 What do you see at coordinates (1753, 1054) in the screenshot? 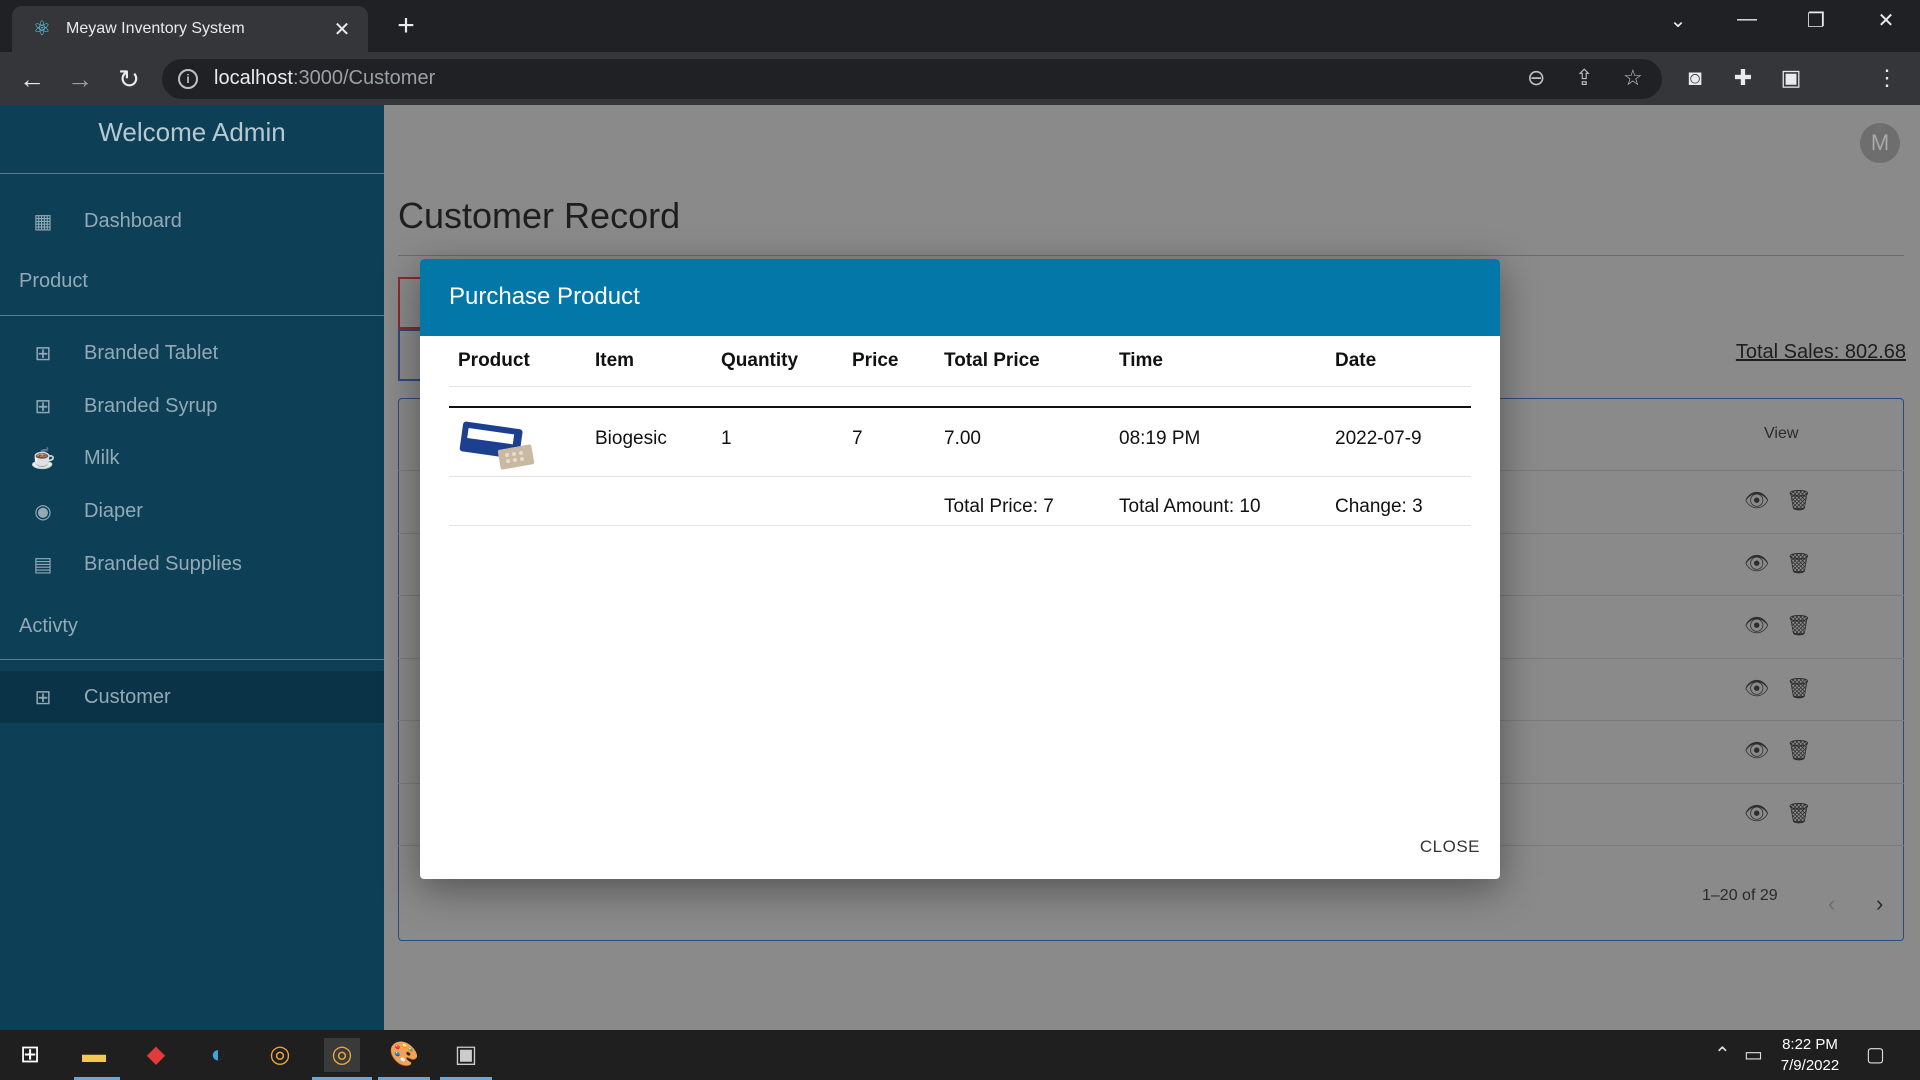
I see `network-icon: ▭` at bounding box center [1753, 1054].